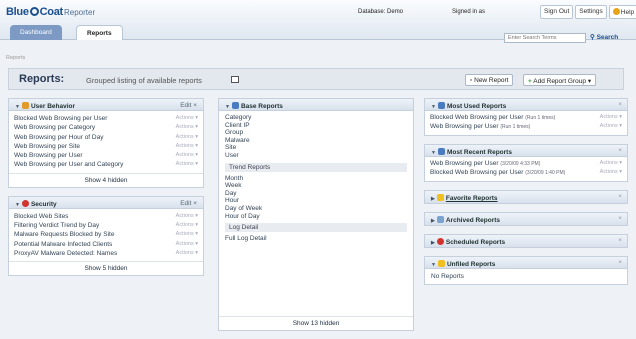  Describe the element at coordinates (316, 148) in the screenshot. I see `base-report-link: Site` at that location.